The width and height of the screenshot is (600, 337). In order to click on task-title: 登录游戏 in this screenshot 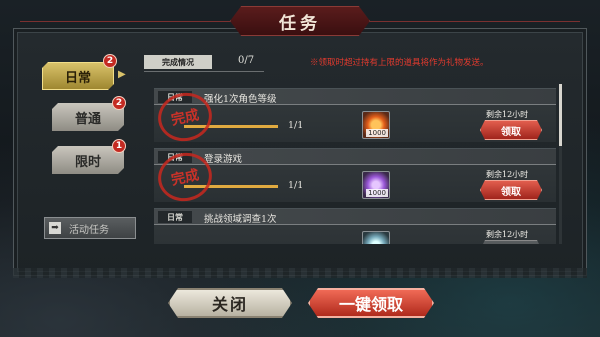, I will do `click(223, 159)`.